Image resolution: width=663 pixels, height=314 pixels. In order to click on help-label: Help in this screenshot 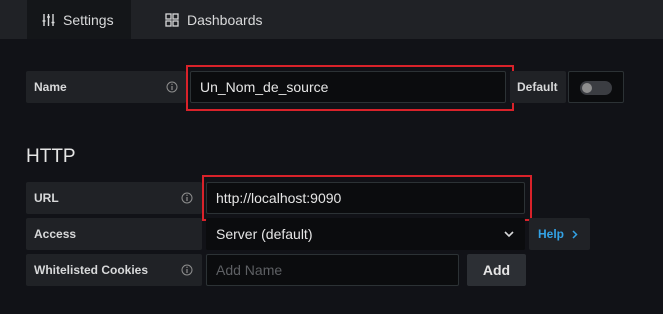, I will do `click(551, 234)`.